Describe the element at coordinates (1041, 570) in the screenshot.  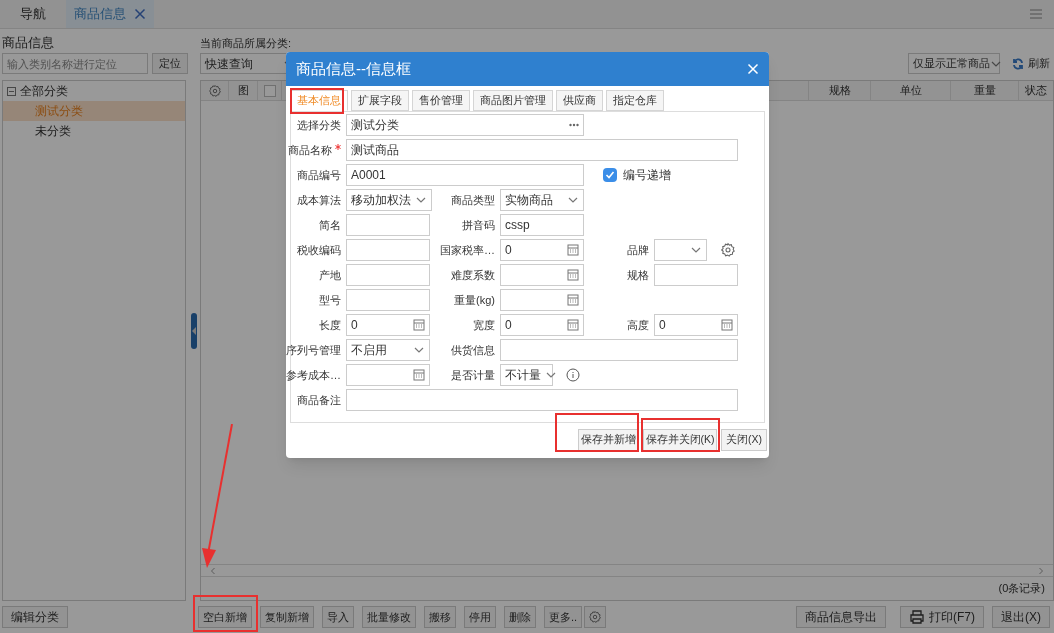
I see `scroll-right-icon` at that location.